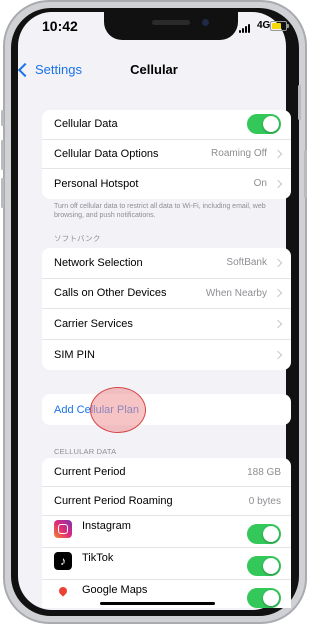 The image size is (320, 626). Describe the element at coordinates (154, 18) in the screenshot. I see `status-bar: 10:42 4G` at that location.